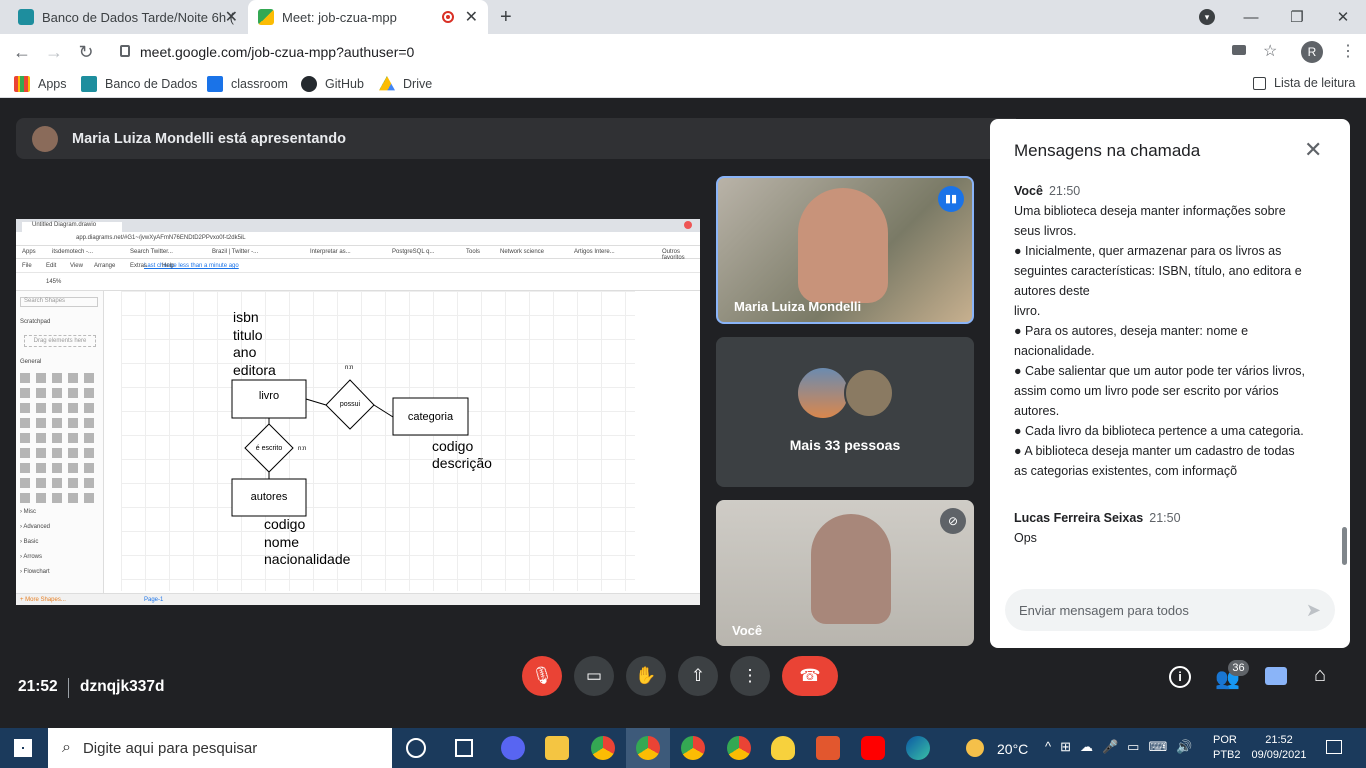  What do you see at coordinates (845, 412) in the screenshot?
I see `participant-tile-others: Mais 33 pessoas` at bounding box center [845, 412].